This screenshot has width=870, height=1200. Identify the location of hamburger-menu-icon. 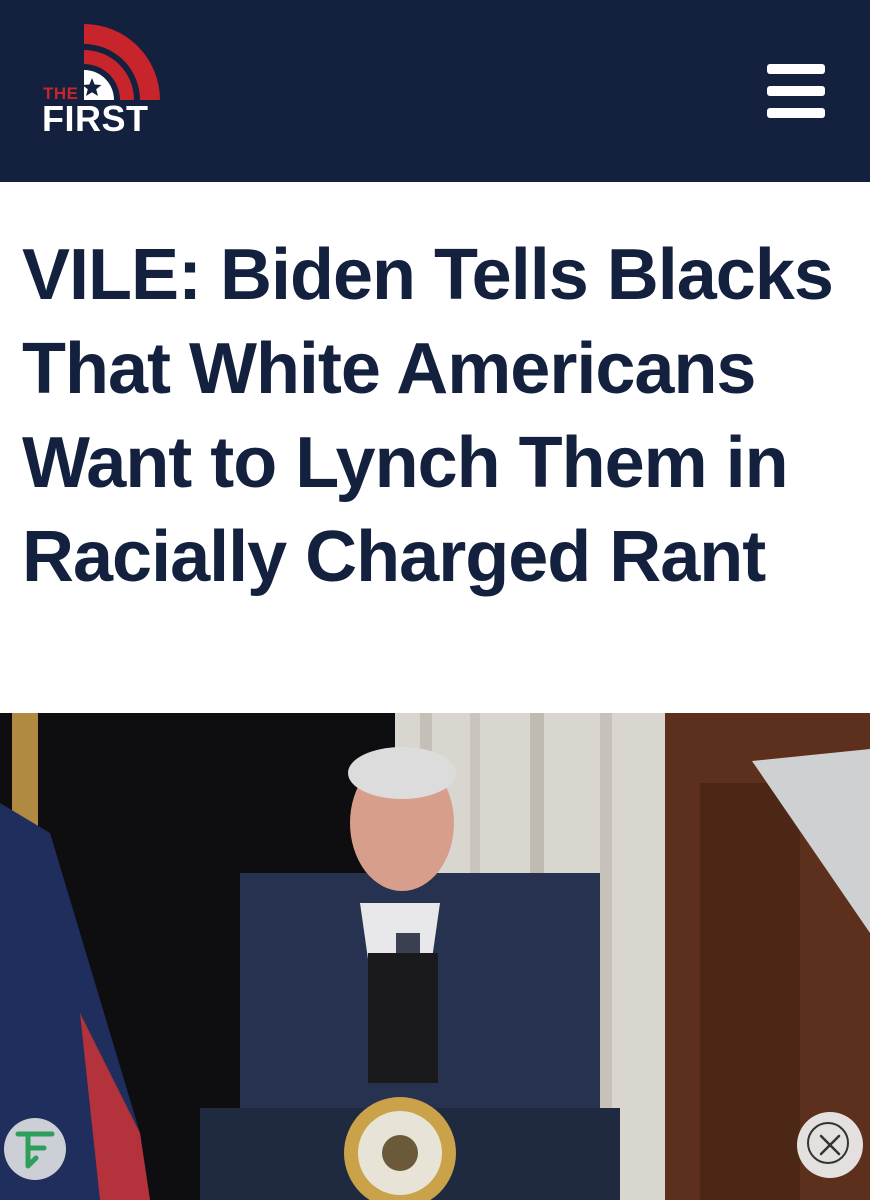
(795, 91).